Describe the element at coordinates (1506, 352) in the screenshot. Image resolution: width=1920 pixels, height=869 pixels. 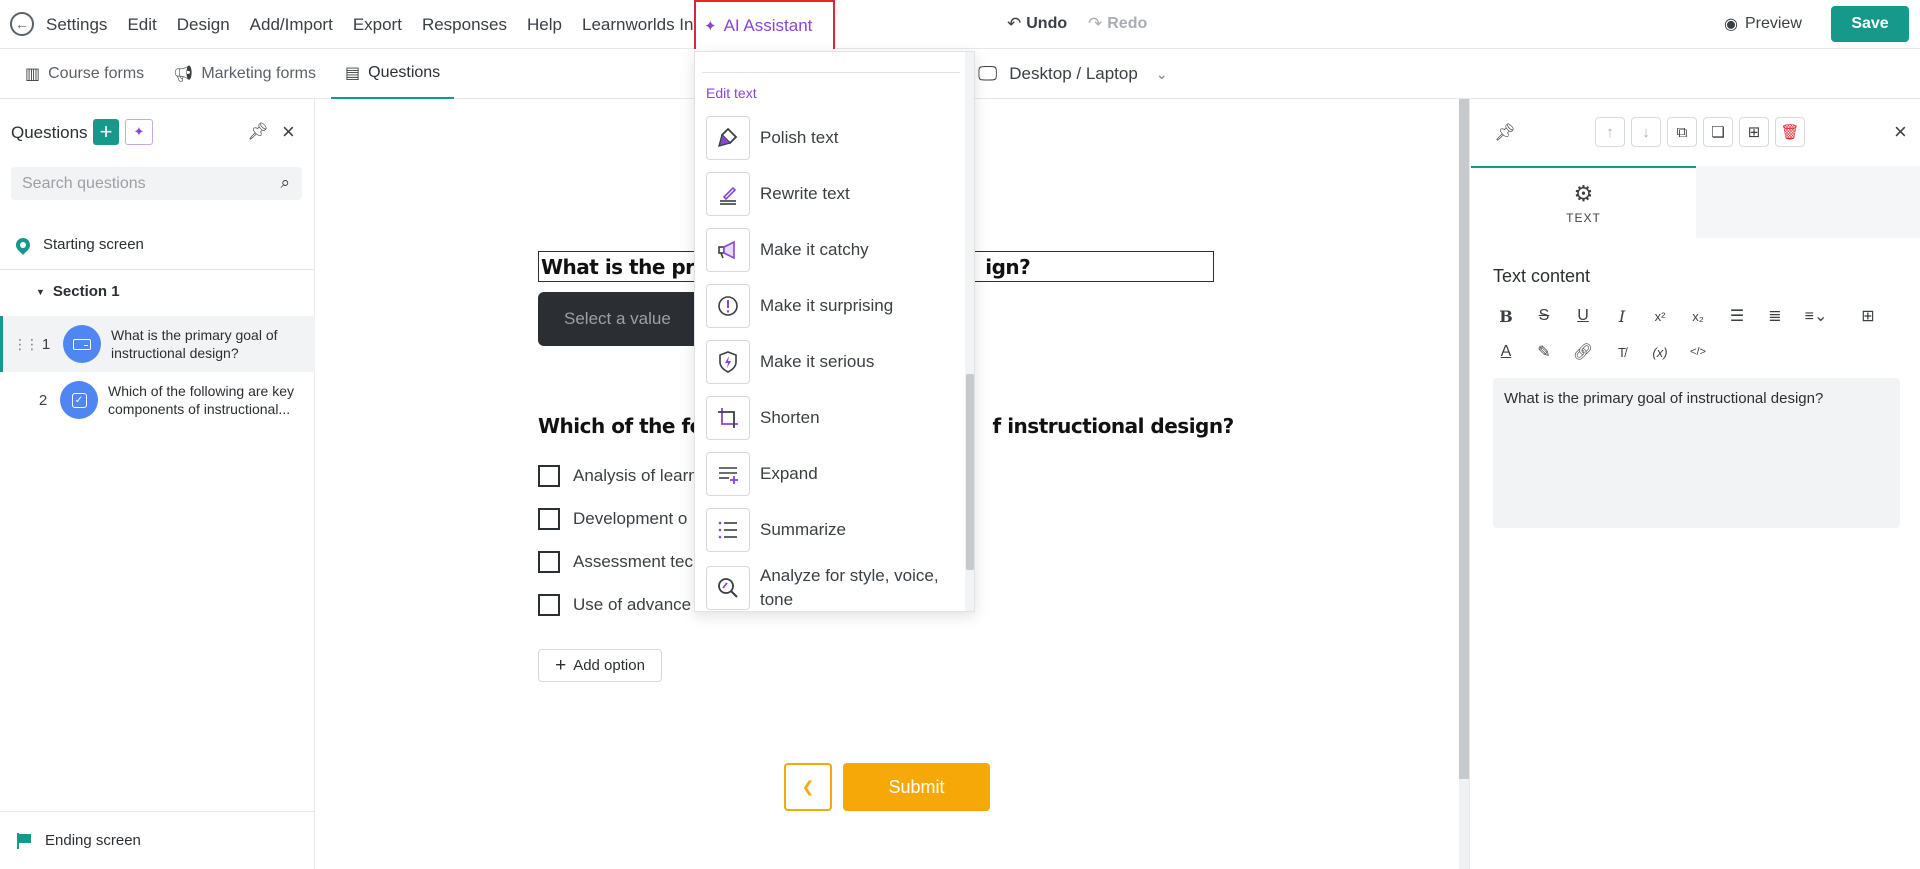
I see `text-color-icon: A` at that location.